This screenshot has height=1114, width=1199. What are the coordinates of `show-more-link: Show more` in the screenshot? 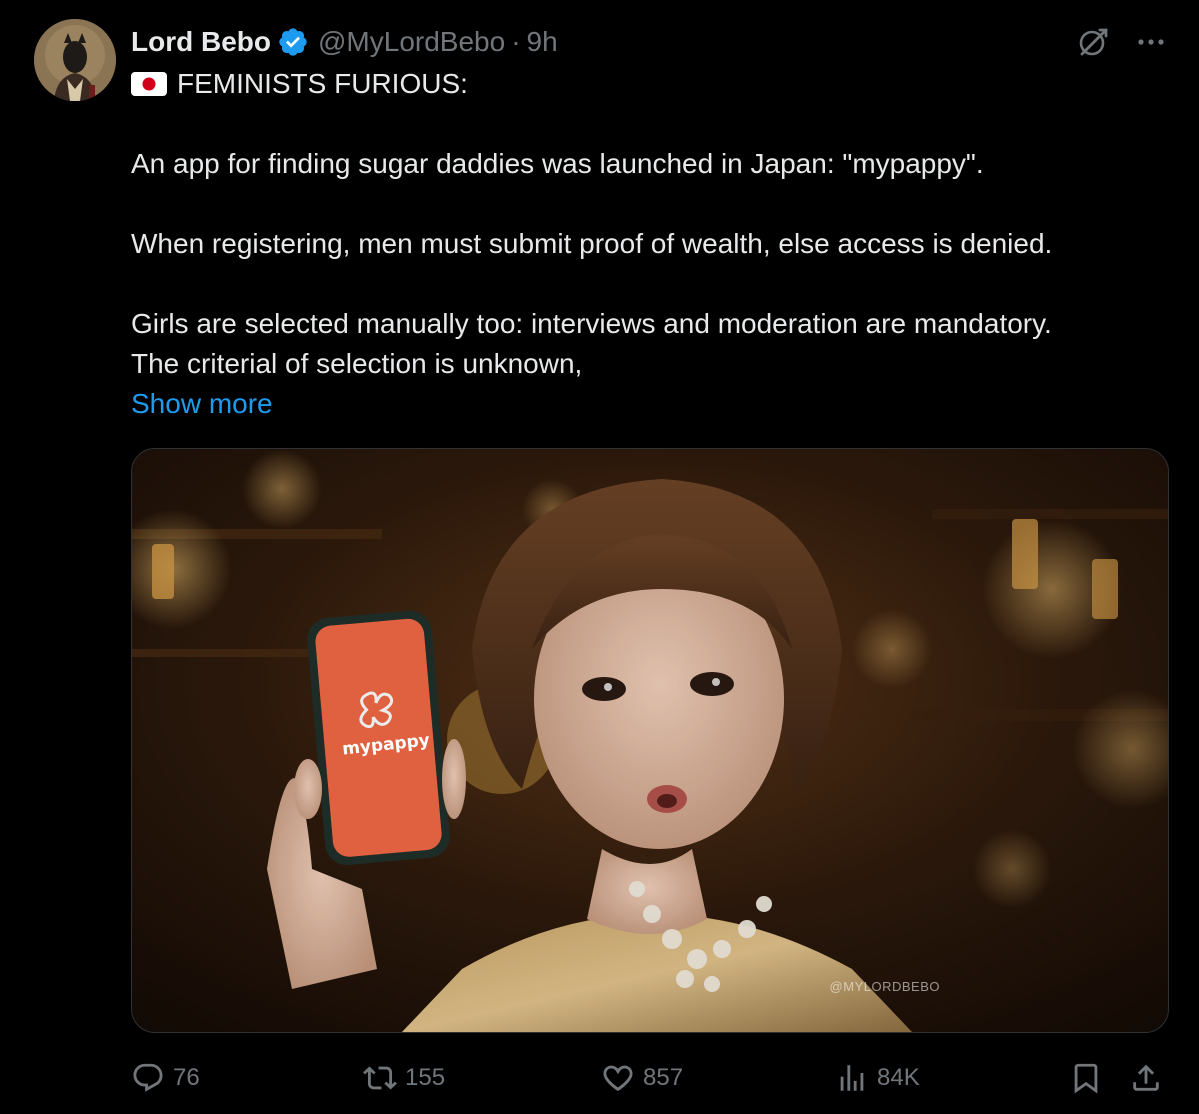 It's located at (202, 403).